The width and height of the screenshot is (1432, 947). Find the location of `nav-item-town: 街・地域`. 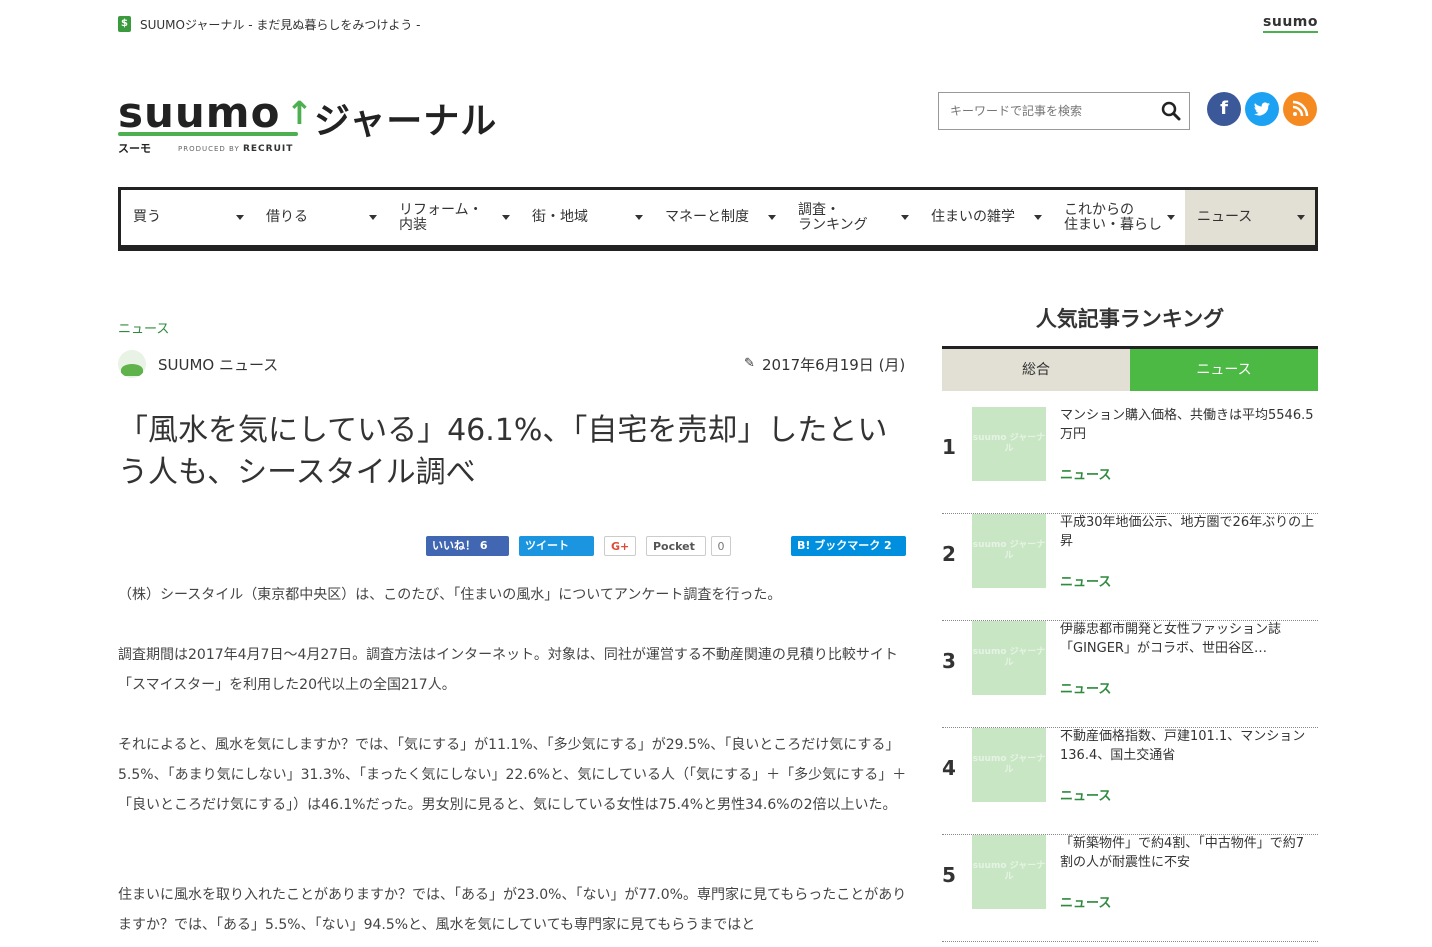

nav-item-town: 街・地域 is located at coordinates (586, 217).